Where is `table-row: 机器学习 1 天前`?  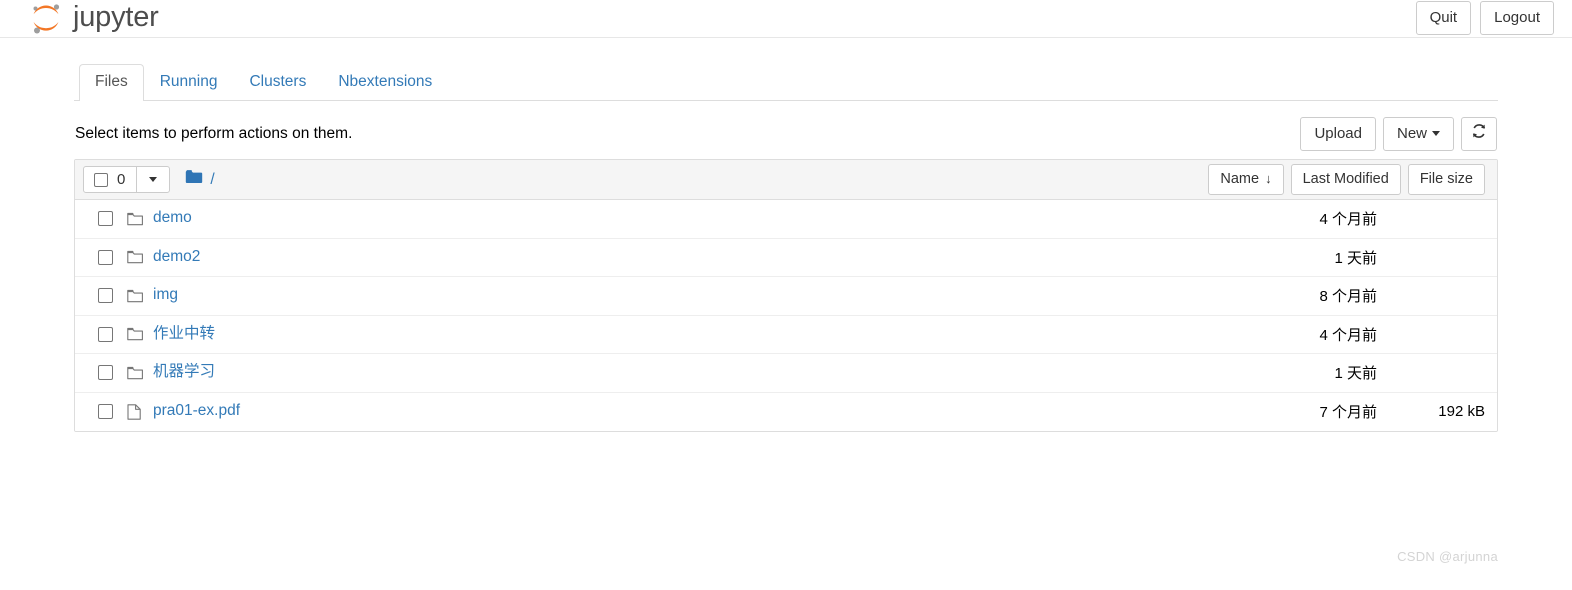 table-row: 机器学习 1 天前 is located at coordinates (786, 373).